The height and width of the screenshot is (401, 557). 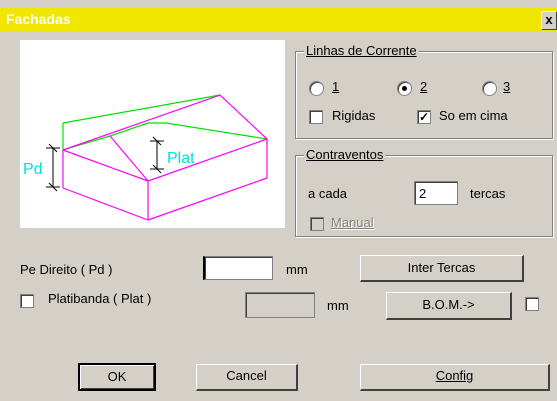 What do you see at coordinates (208, 133) in the screenshot?
I see `parapet-right` at bounding box center [208, 133].